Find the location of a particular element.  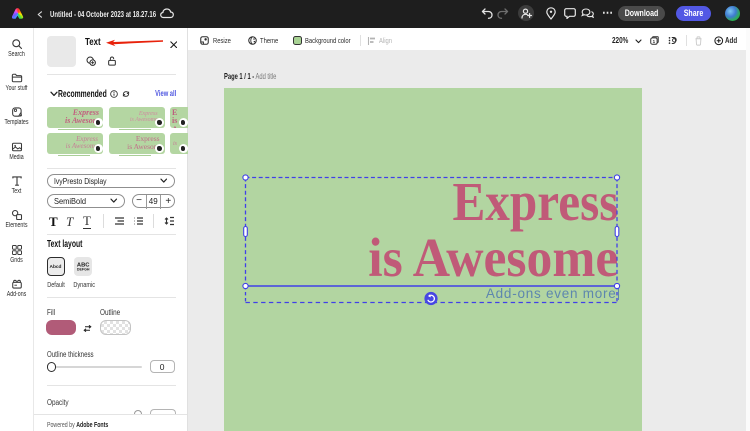

svg-text: 1 is located at coordinates (654, 41).